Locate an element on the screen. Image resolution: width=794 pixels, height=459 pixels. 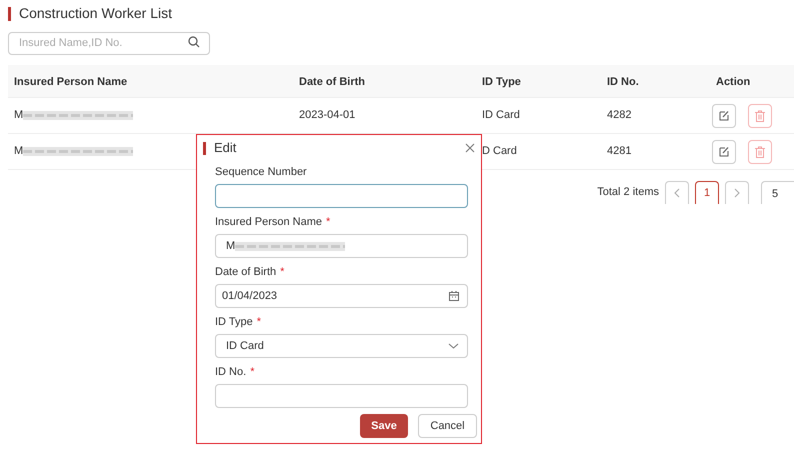
page-size-select: 5 is located at coordinates (777, 192).